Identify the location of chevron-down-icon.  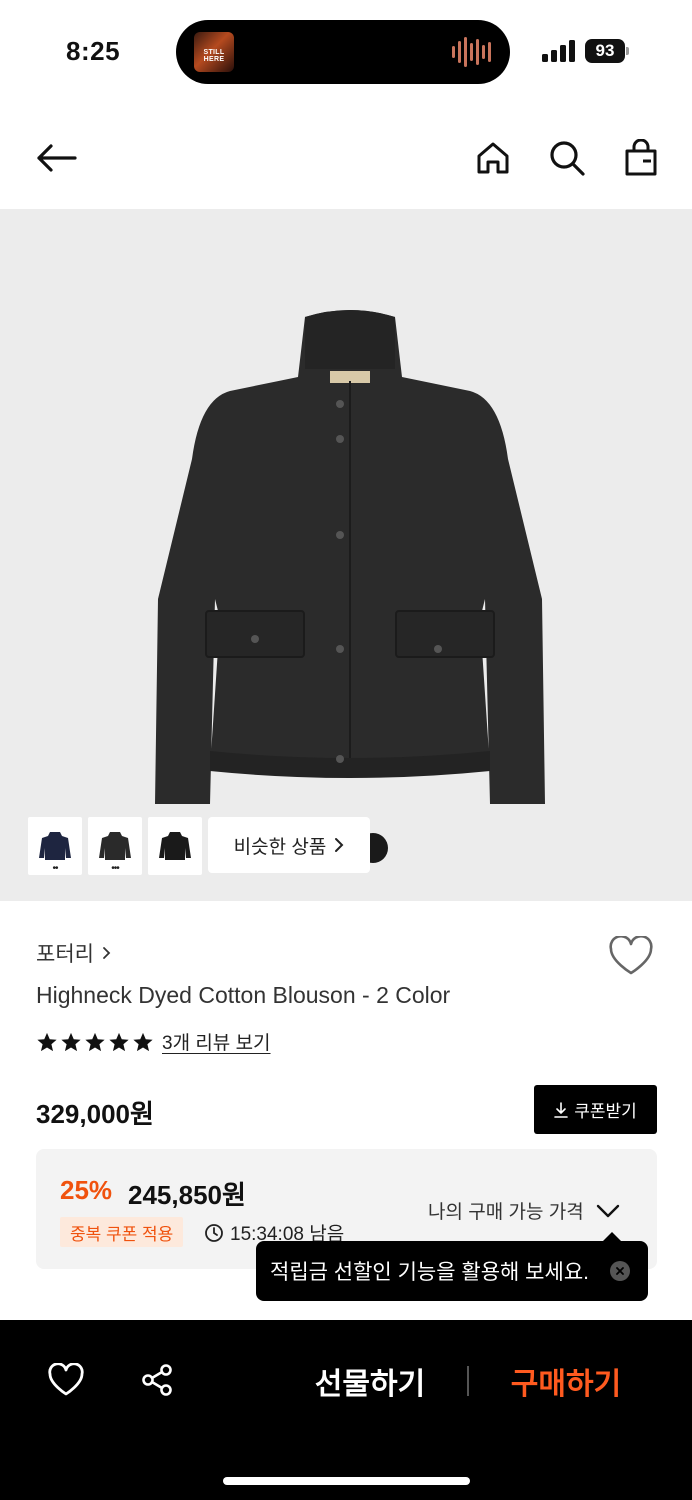
(607, 1210).